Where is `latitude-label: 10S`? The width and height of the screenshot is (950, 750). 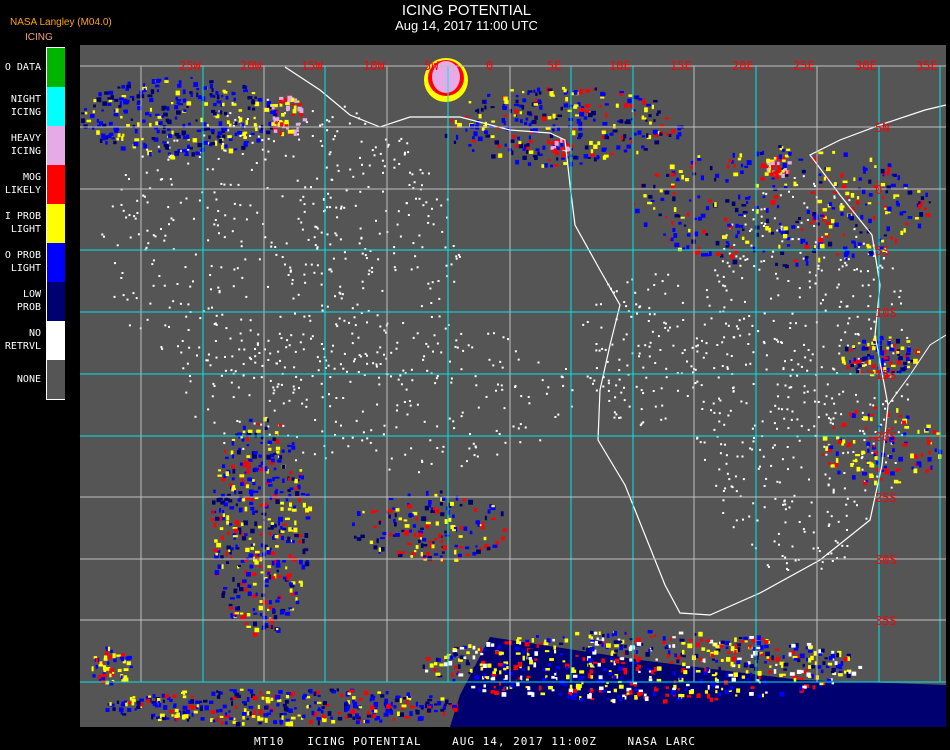 latitude-label: 10S is located at coordinates (886, 313).